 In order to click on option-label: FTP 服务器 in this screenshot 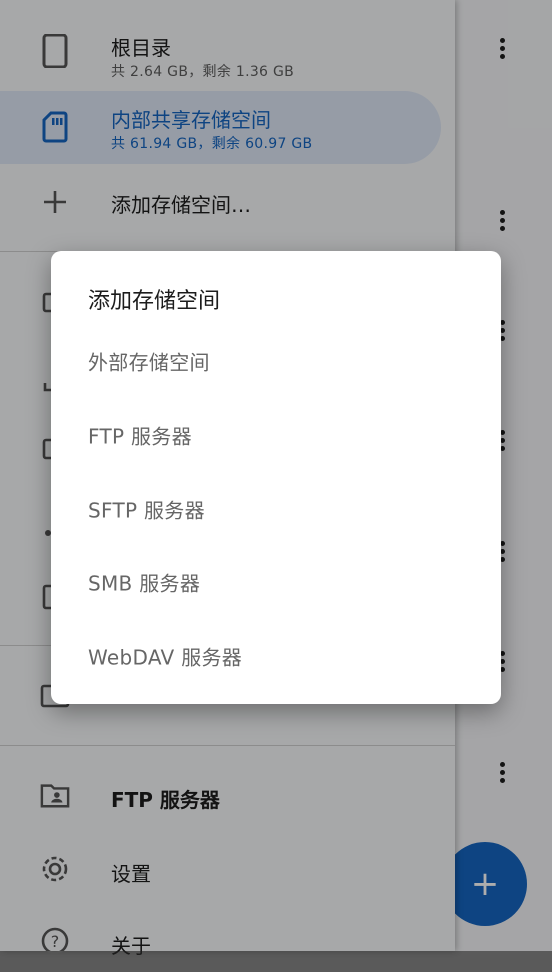, I will do `click(140, 436)`.